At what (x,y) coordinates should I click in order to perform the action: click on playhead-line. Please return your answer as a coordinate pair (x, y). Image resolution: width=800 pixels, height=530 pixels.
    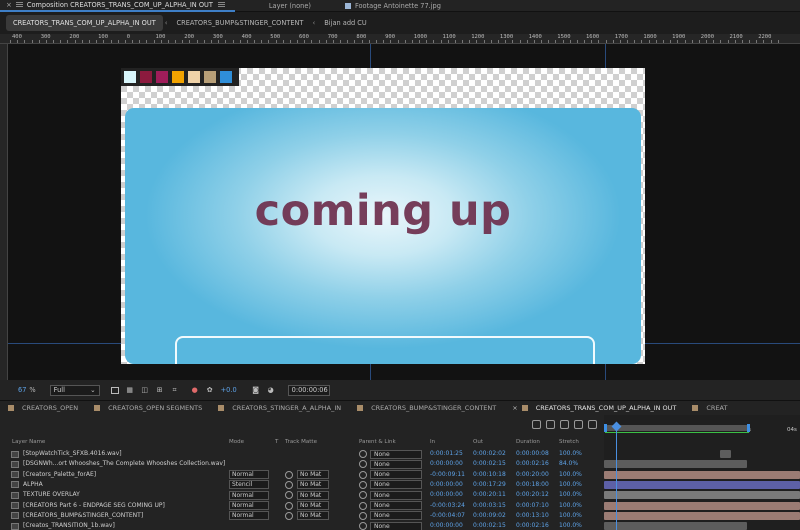
    Looking at the image, I should click on (616, 476).